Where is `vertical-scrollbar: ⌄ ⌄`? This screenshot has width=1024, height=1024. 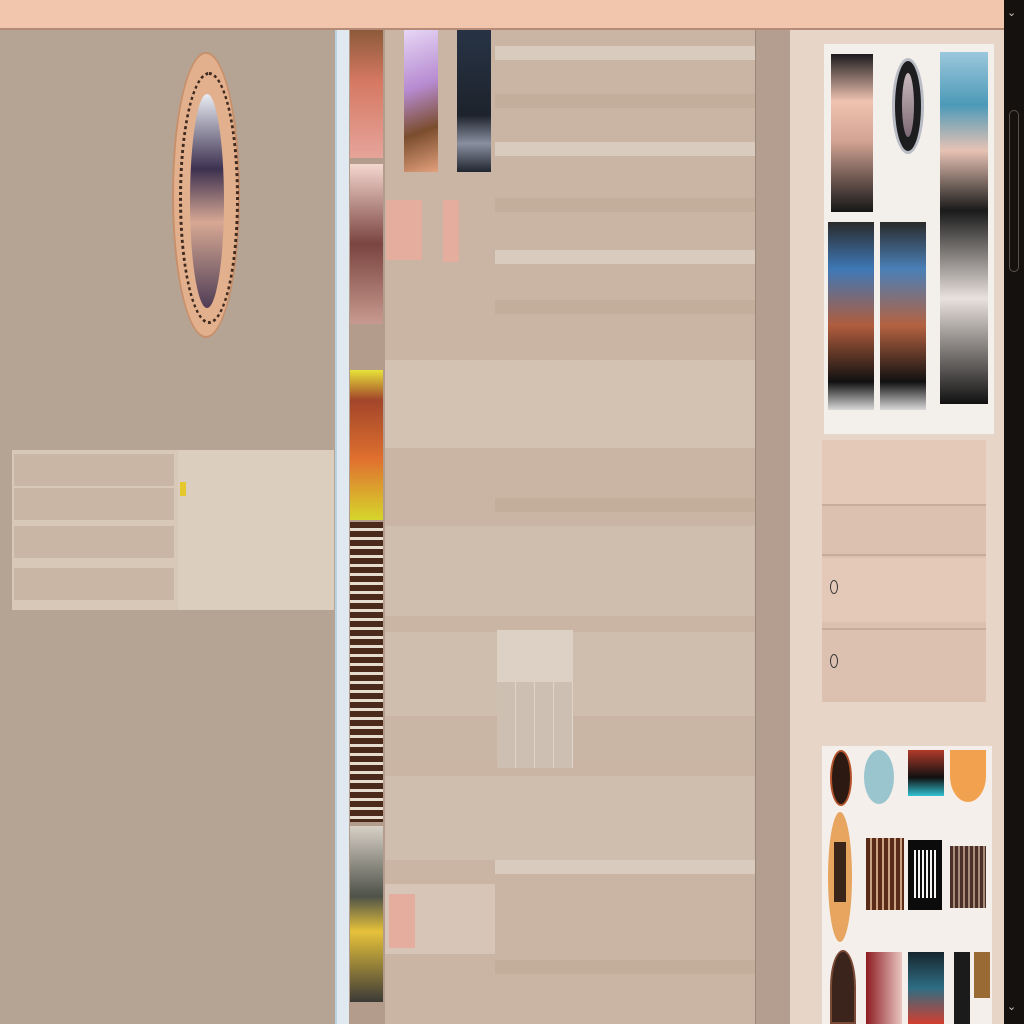
vertical-scrollbar: ⌄ ⌄ is located at coordinates (1014, 512).